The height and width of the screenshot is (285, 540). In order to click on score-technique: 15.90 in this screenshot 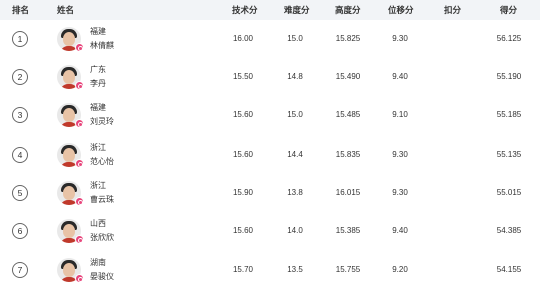, I will do `click(243, 192)`.